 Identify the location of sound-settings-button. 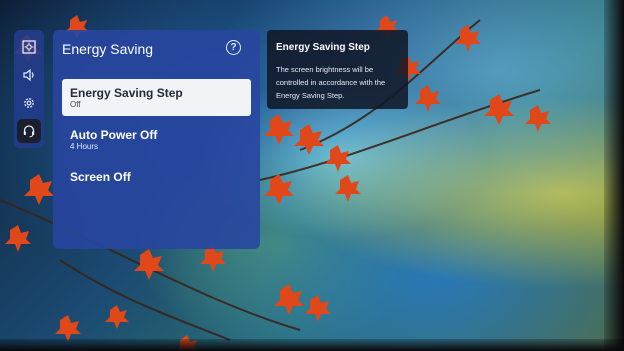
(29, 75).